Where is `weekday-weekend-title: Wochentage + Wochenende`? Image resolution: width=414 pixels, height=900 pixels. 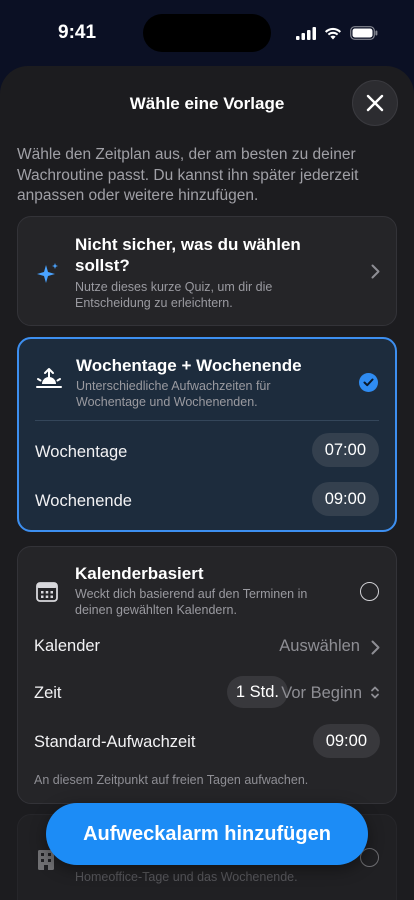 weekday-weekend-title: Wochentage + Wochenende is located at coordinates (189, 365).